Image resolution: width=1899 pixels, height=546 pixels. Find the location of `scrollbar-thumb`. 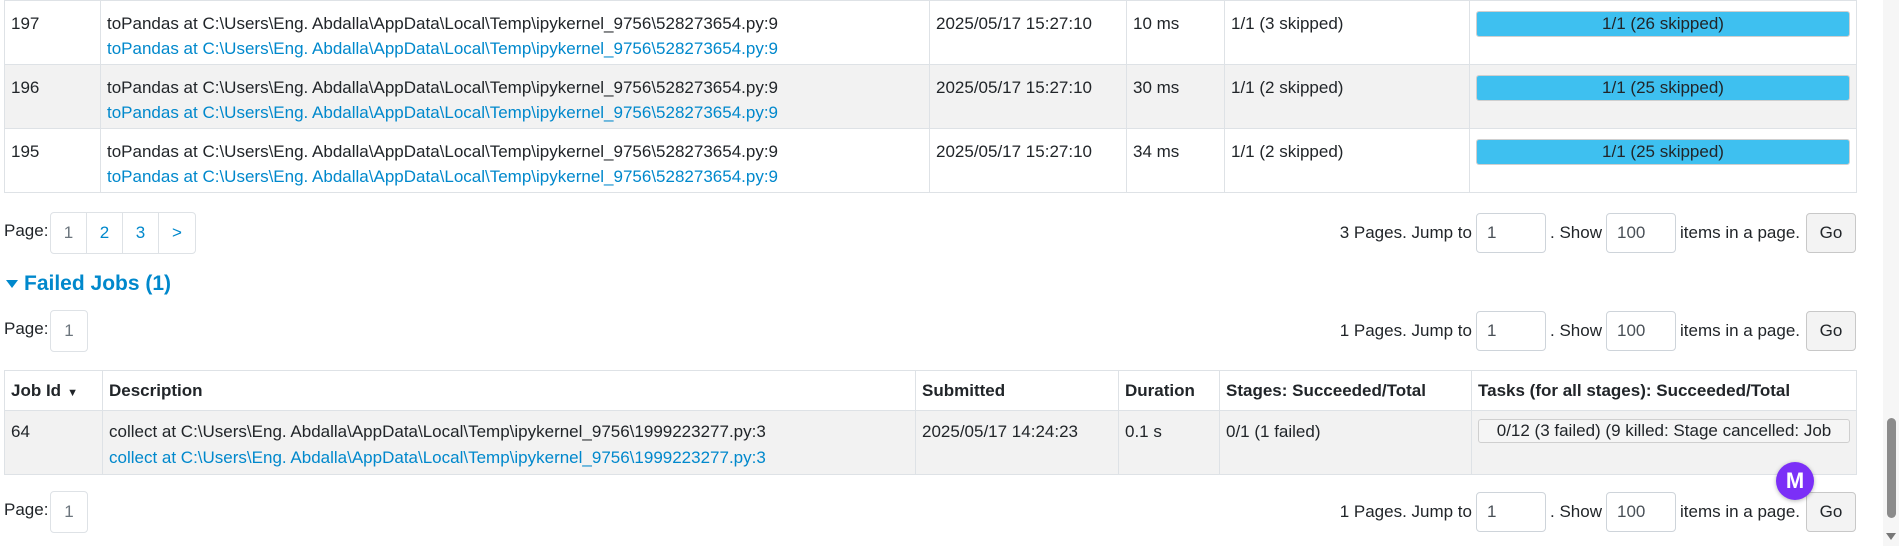

scrollbar-thumb is located at coordinates (1891, 468).